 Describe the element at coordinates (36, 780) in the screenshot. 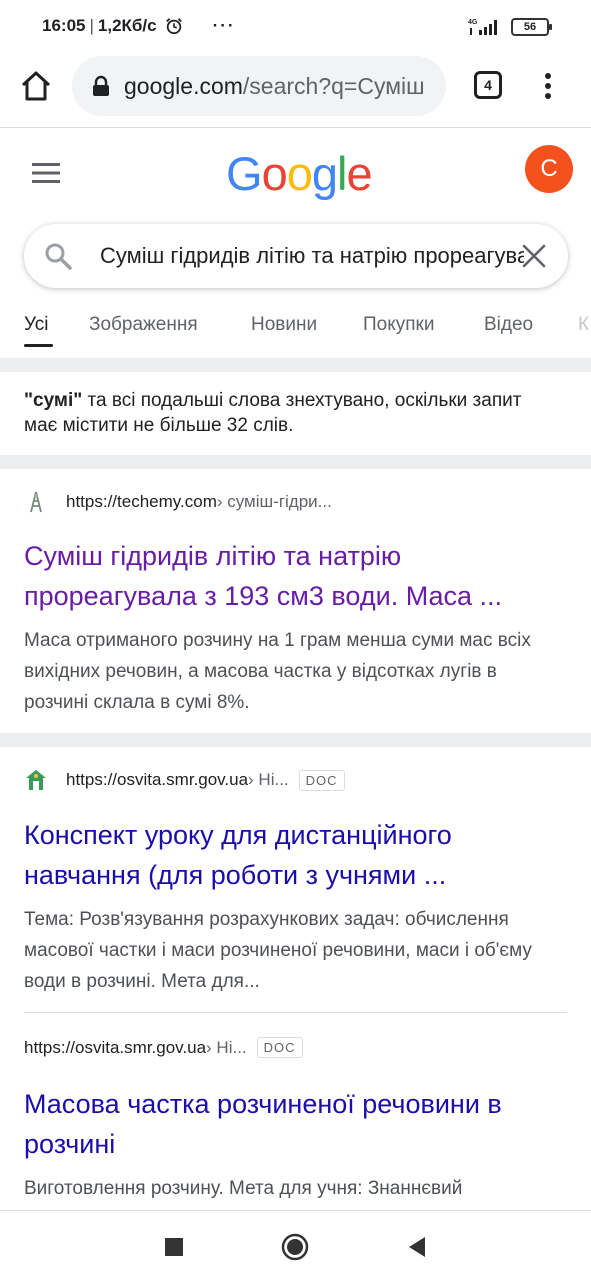

I see `osvita-favicon-icon` at that location.